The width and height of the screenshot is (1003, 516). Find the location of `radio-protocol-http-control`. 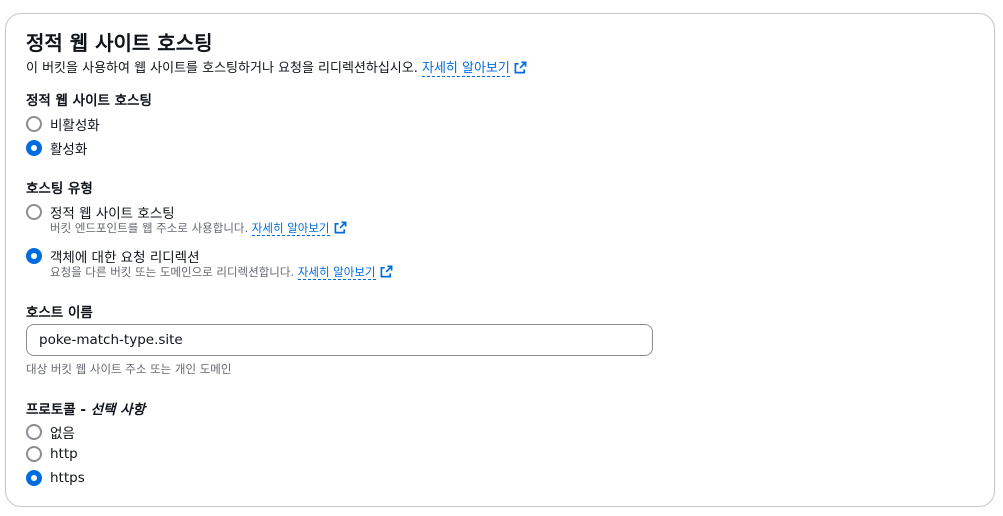

radio-protocol-http-control is located at coordinates (34, 454).